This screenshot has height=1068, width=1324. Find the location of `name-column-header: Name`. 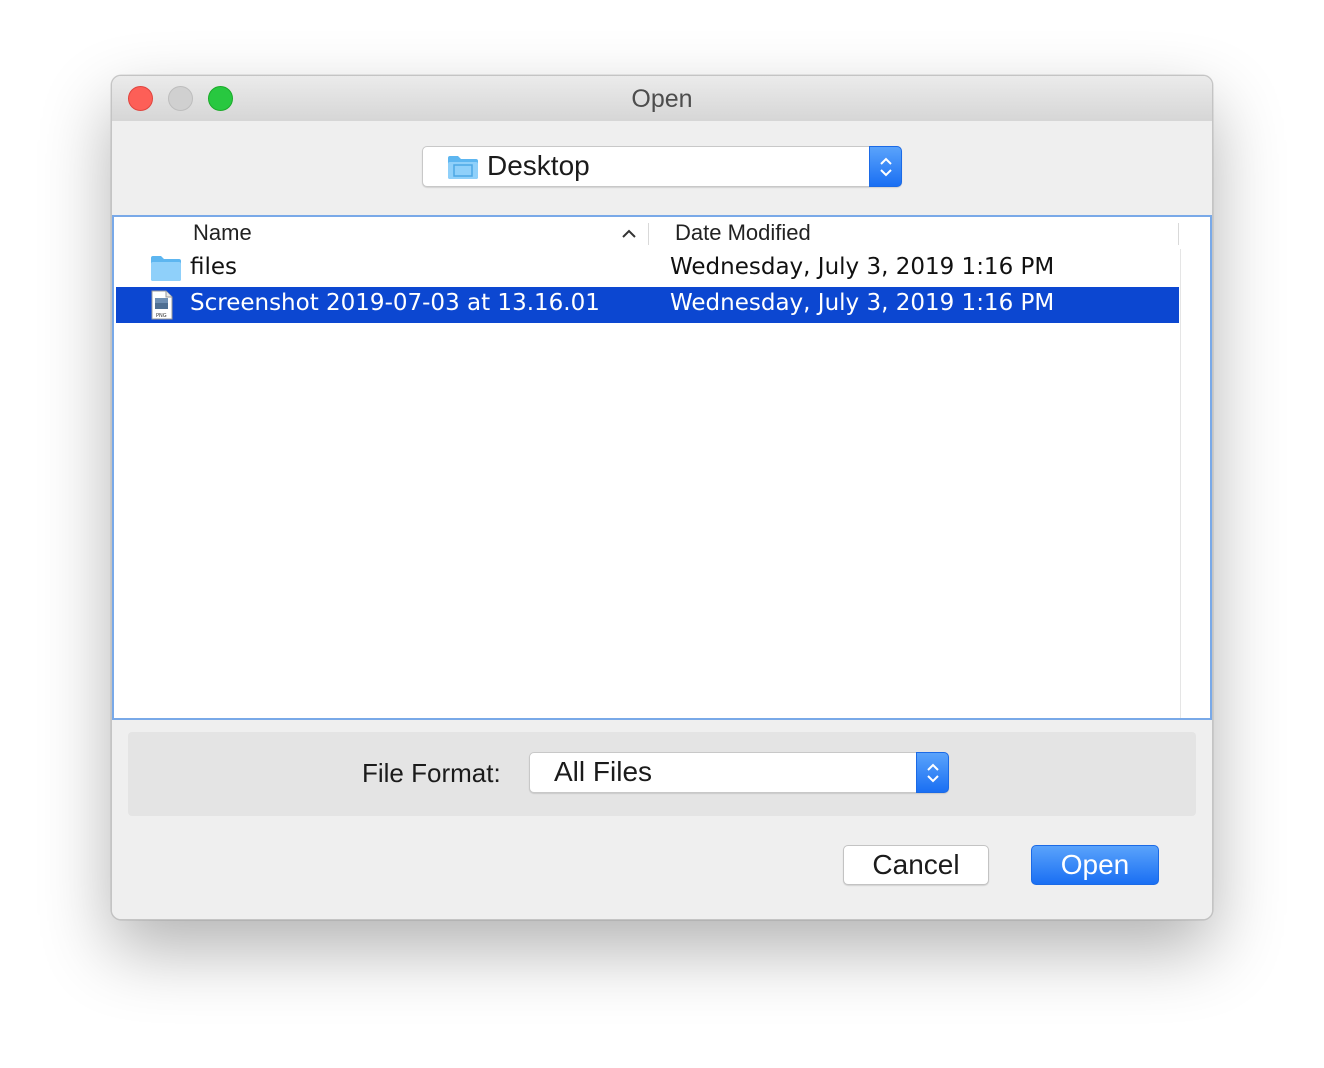

name-column-header: Name is located at coordinates (222, 233).